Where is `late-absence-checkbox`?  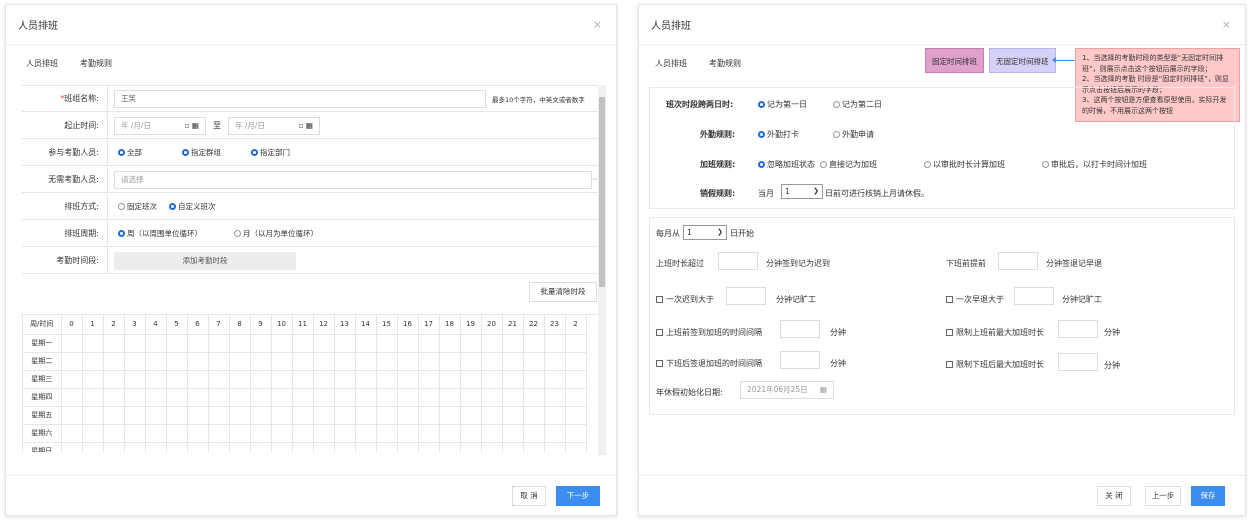
late-absence-checkbox is located at coordinates (659, 299).